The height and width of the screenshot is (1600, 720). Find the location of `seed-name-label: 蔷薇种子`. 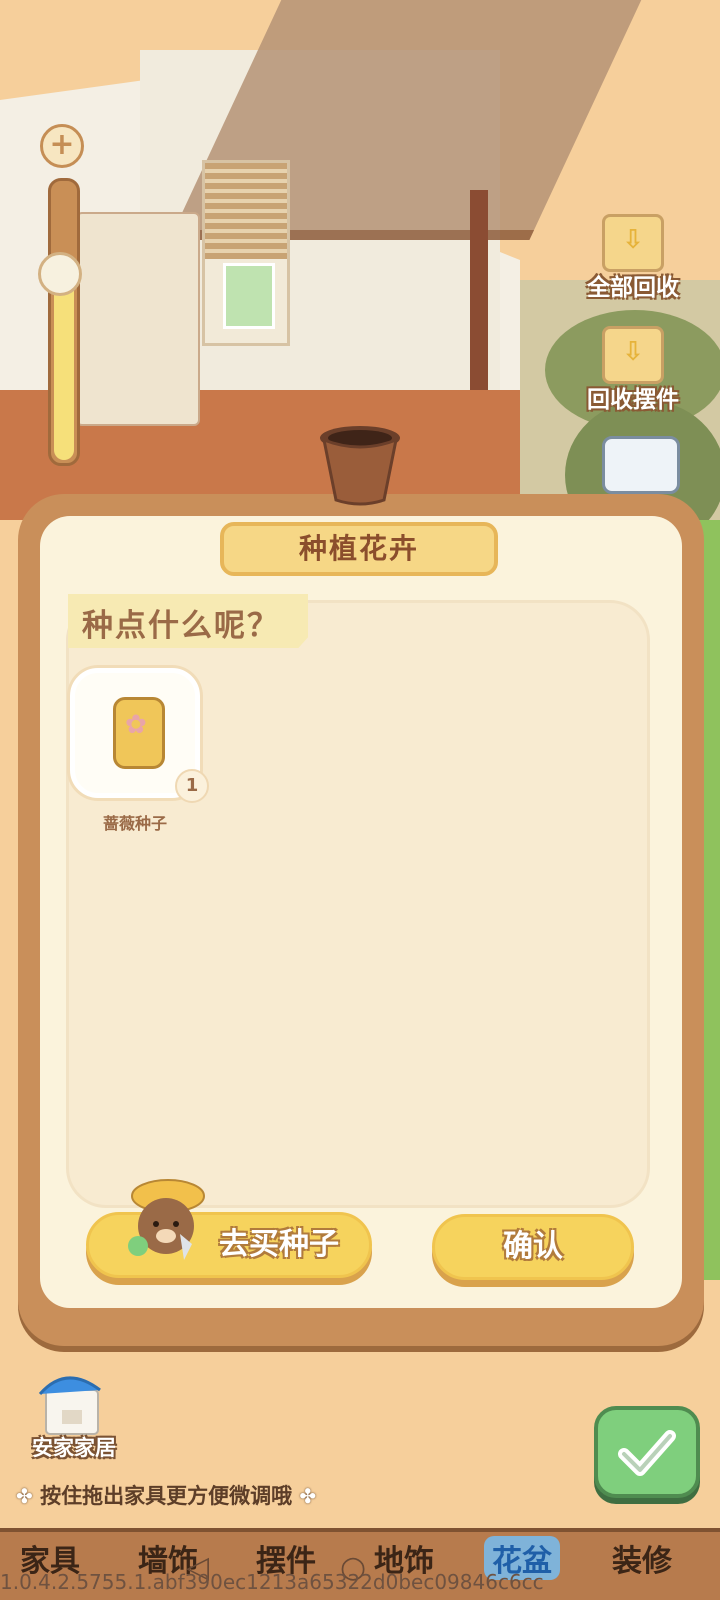

seed-name-label: 蔷薇种子 is located at coordinates (134, 823).